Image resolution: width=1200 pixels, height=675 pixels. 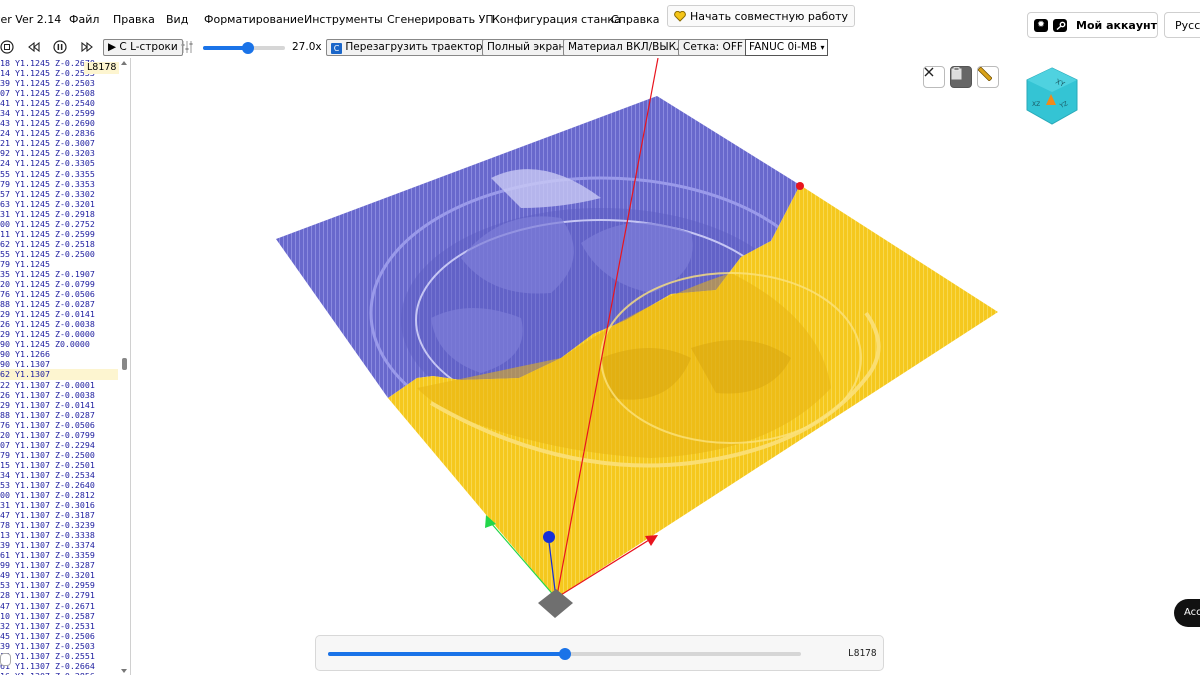 What do you see at coordinates (787, 47) in the screenshot?
I see `machine-select: FANUC 0i-MB ▾` at bounding box center [787, 47].